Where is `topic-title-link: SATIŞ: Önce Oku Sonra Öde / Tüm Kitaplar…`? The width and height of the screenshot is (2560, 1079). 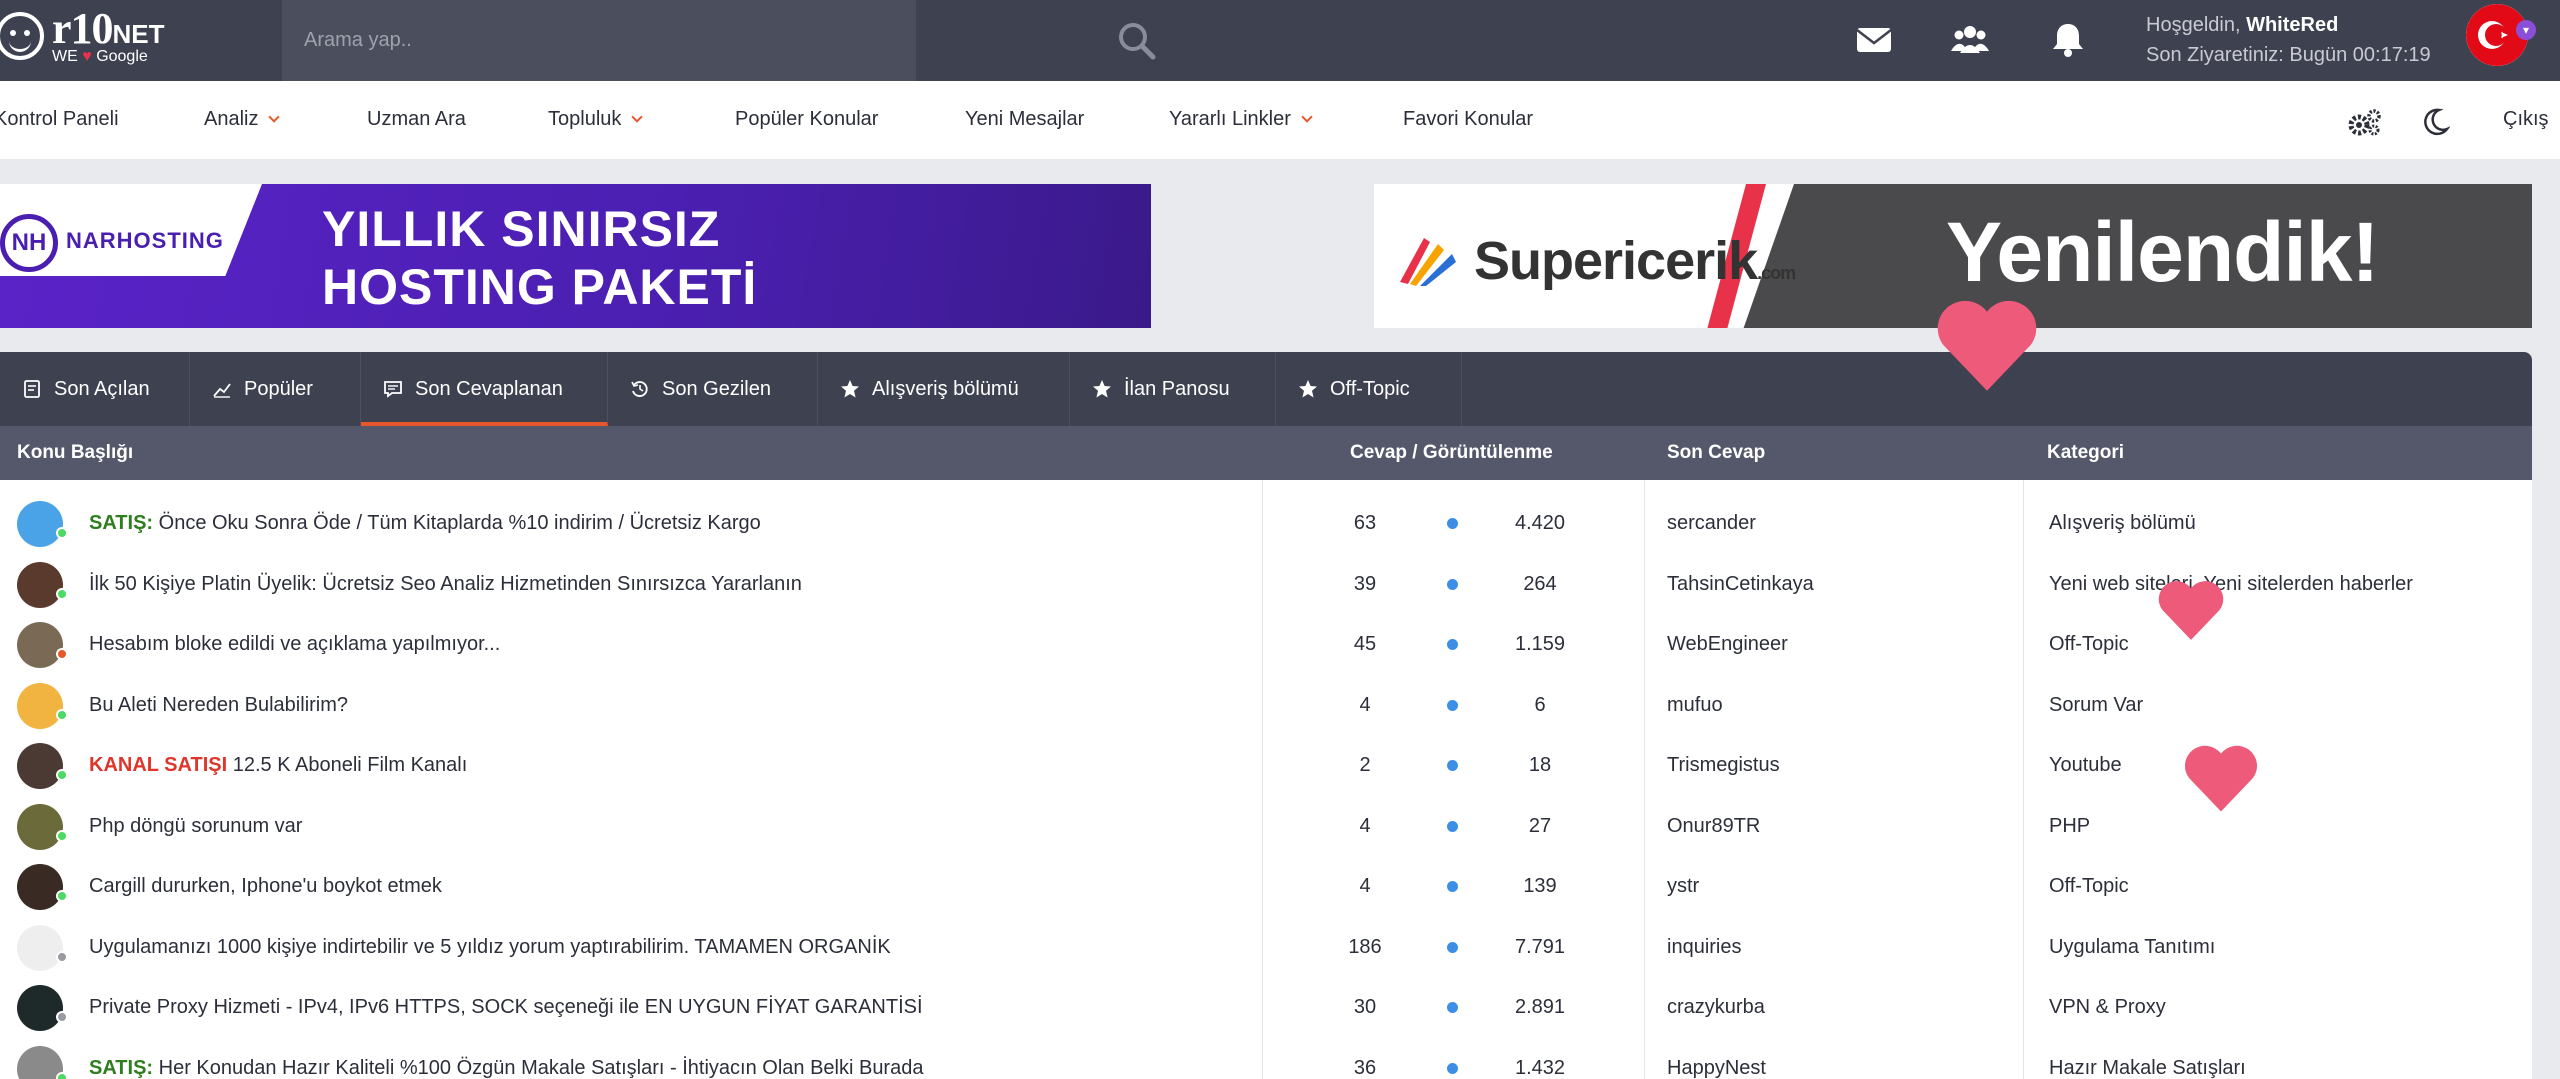
topic-title-link: SATIŞ: Önce Oku Sonra Öde / Tüm Kitaplar… is located at coordinates (425, 523).